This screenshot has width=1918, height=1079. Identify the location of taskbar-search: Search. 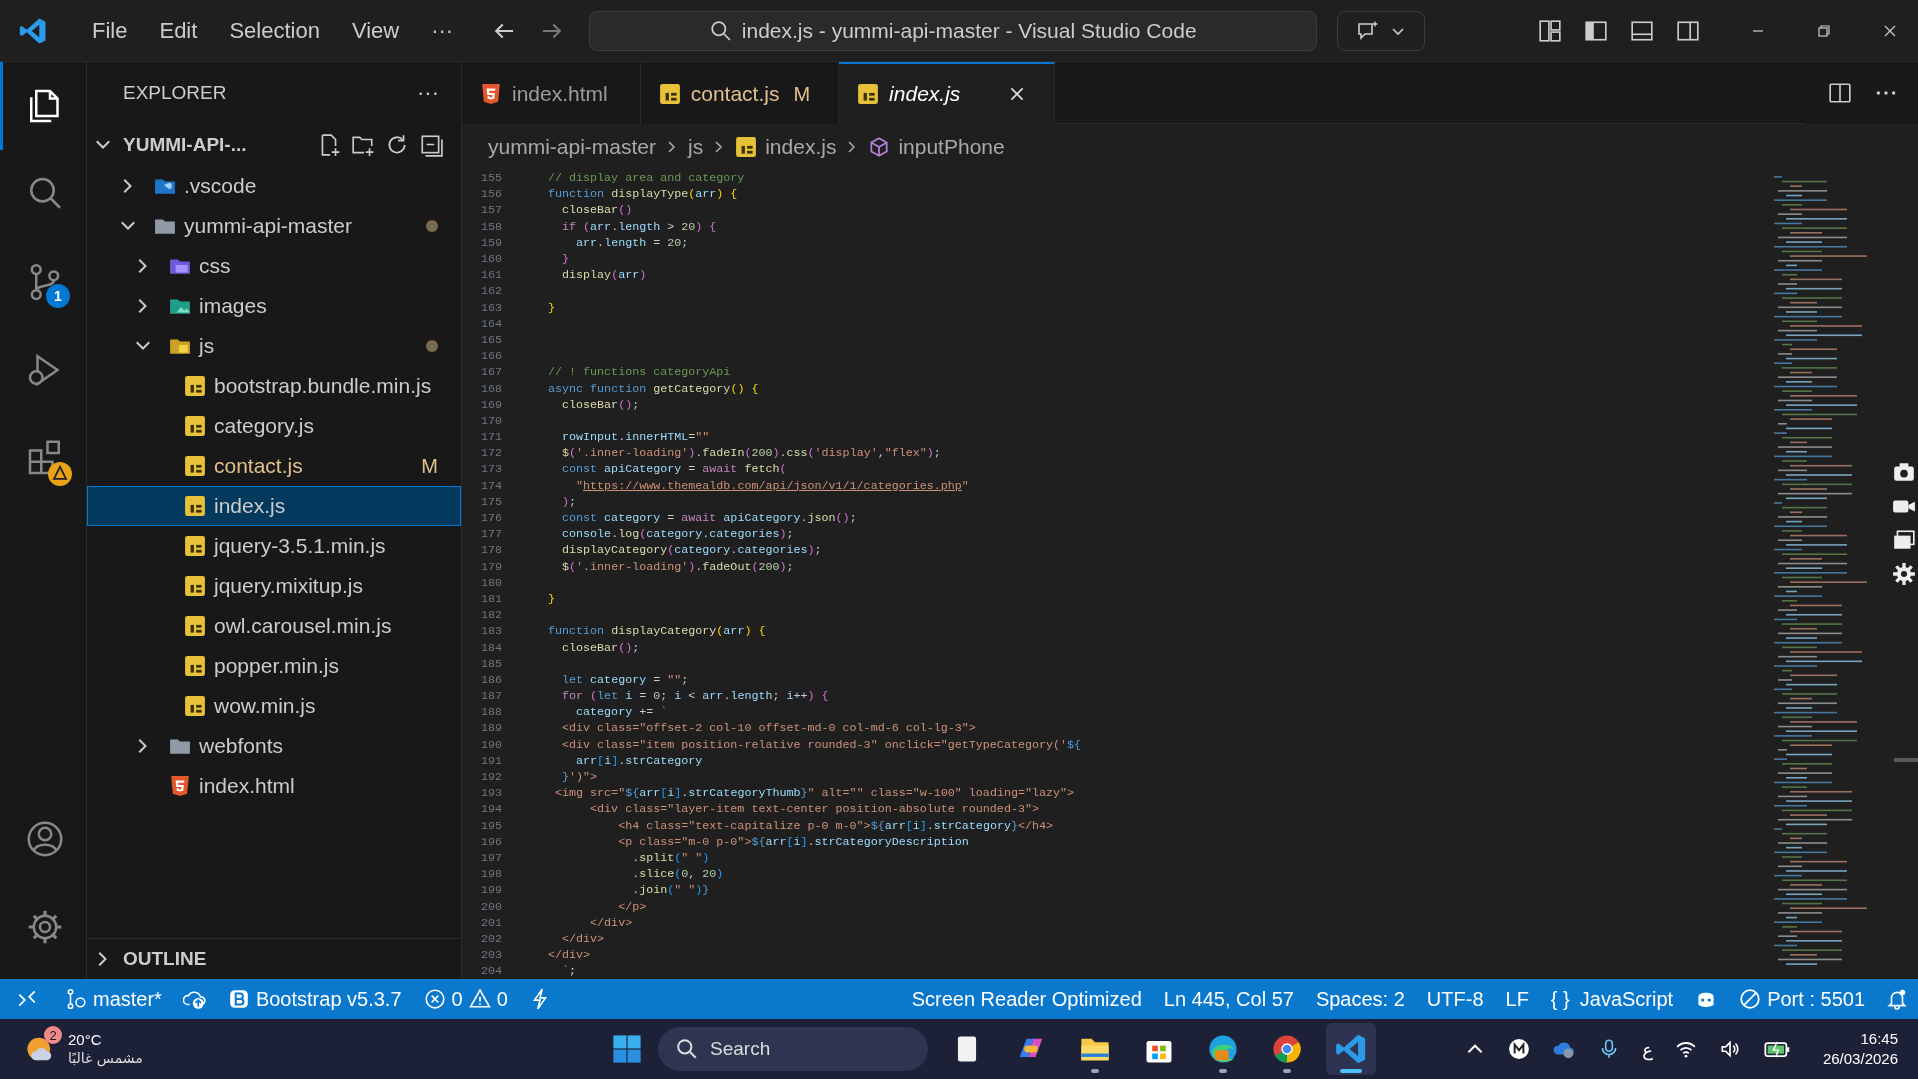
(793, 1049).